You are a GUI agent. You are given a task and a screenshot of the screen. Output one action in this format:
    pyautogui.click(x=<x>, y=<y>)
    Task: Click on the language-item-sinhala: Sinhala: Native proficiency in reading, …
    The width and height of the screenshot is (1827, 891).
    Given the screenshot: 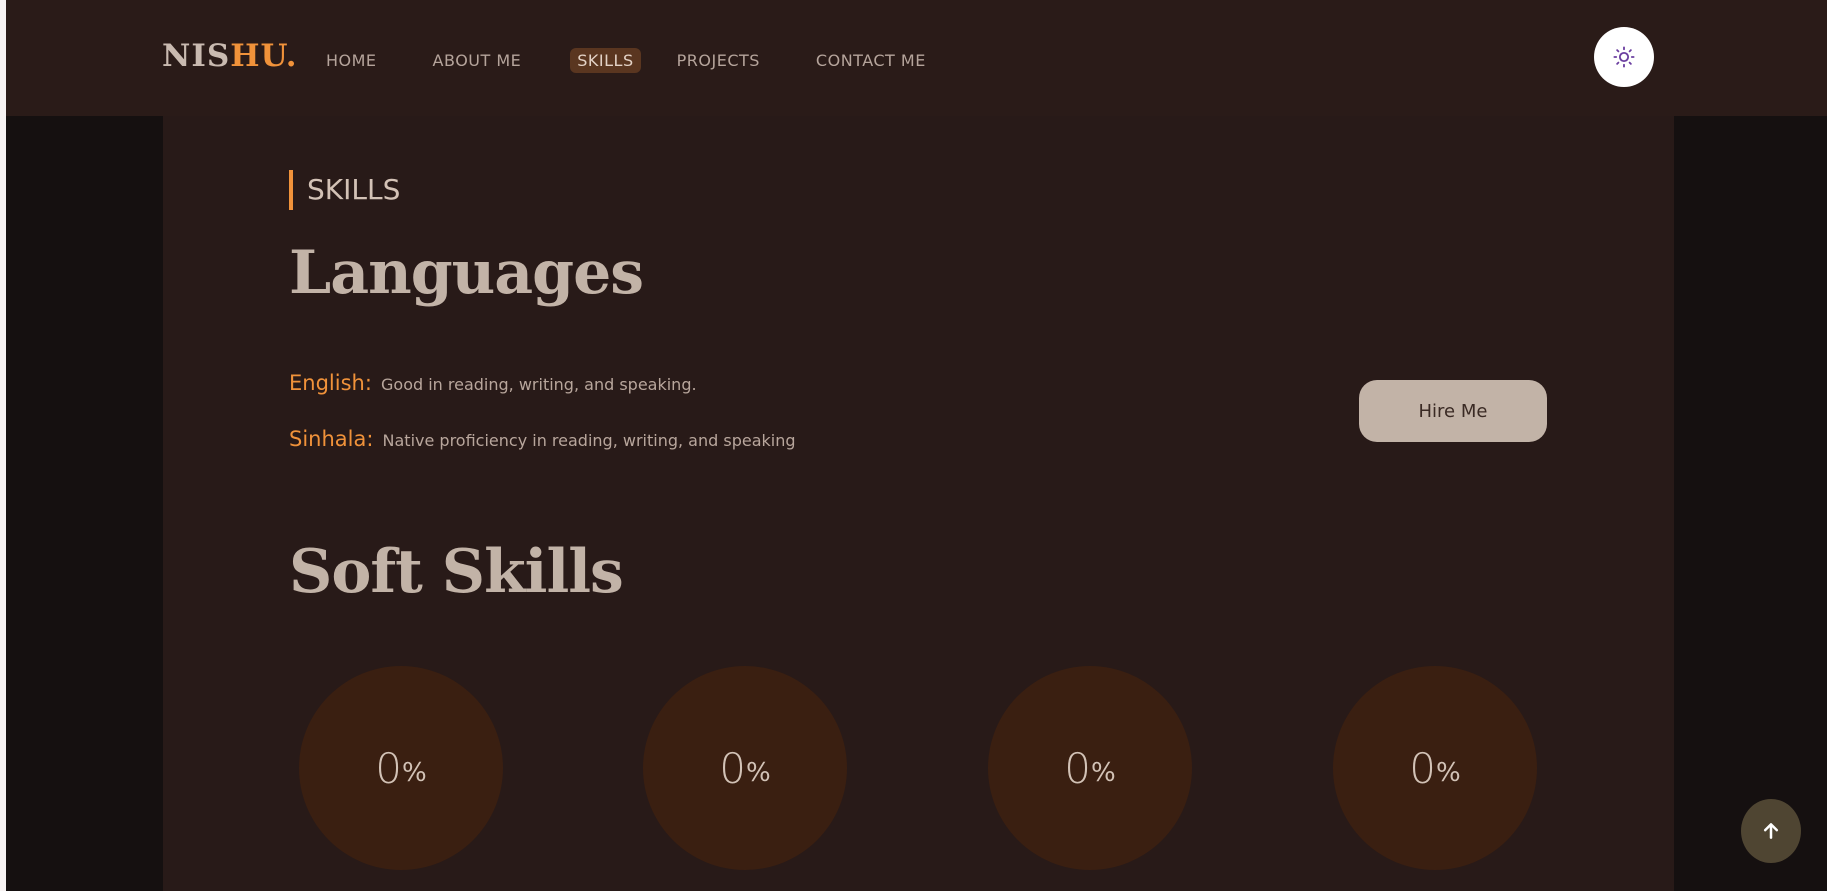 What is the action you would take?
    pyautogui.click(x=542, y=439)
    